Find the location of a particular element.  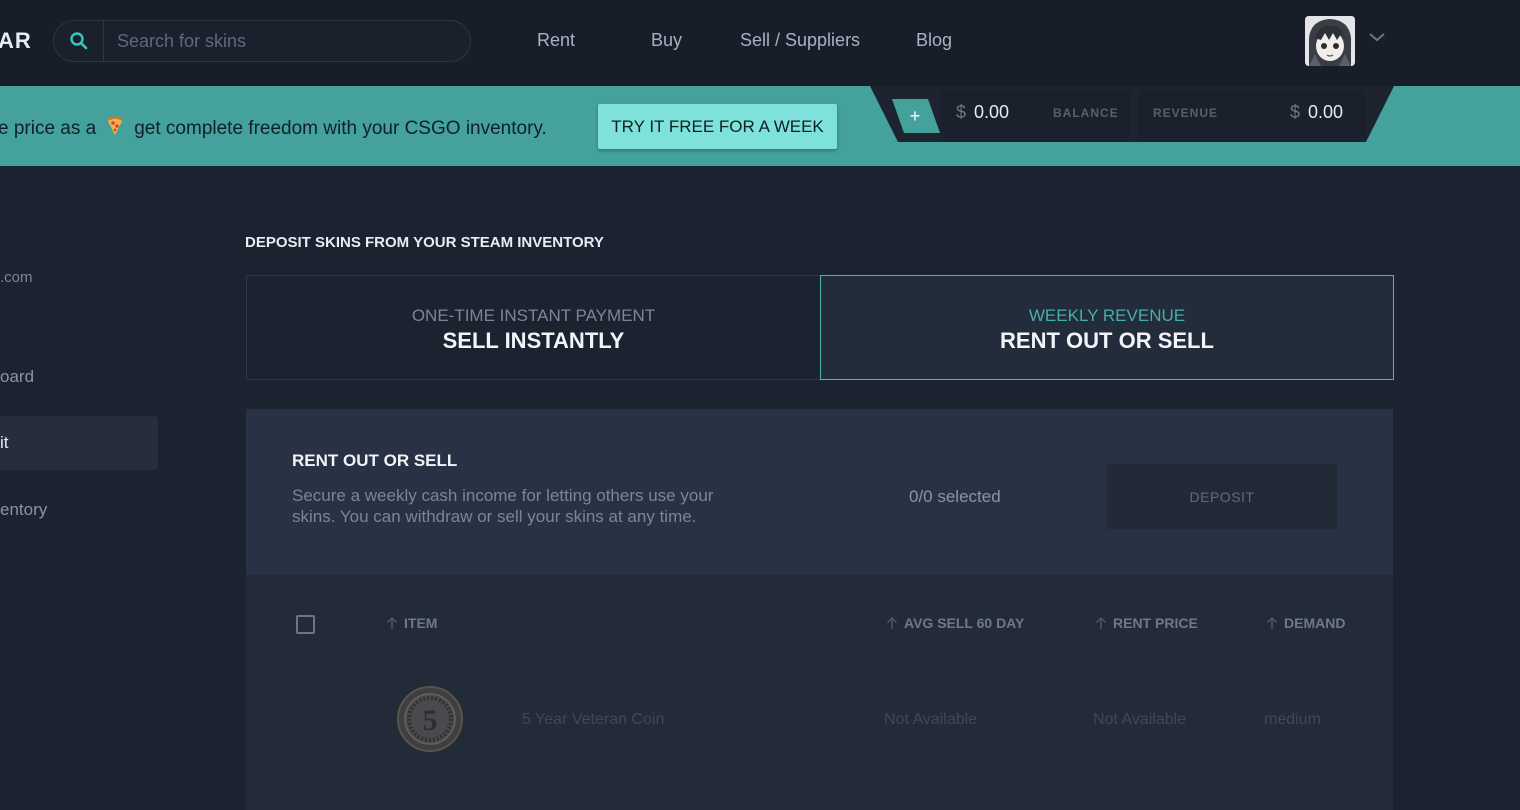

option-sell-instantly-title: SELL INSTANTLY is located at coordinates (533, 340).